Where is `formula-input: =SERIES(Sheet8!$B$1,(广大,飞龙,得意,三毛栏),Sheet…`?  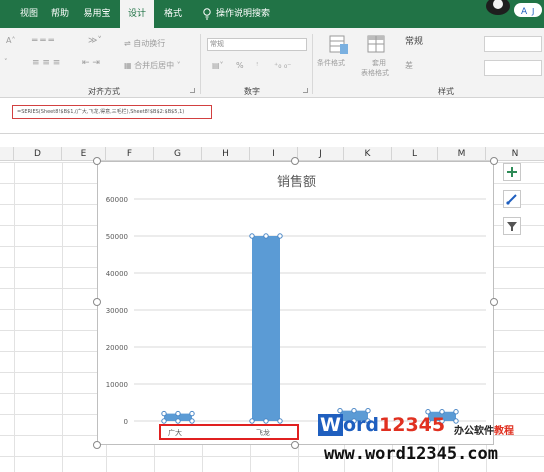 formula-input: =SERIES(Sheet8!$B$1,(广大,飞龙,得意,三毛栏),Sheet… is located at coordinates (112, 112).